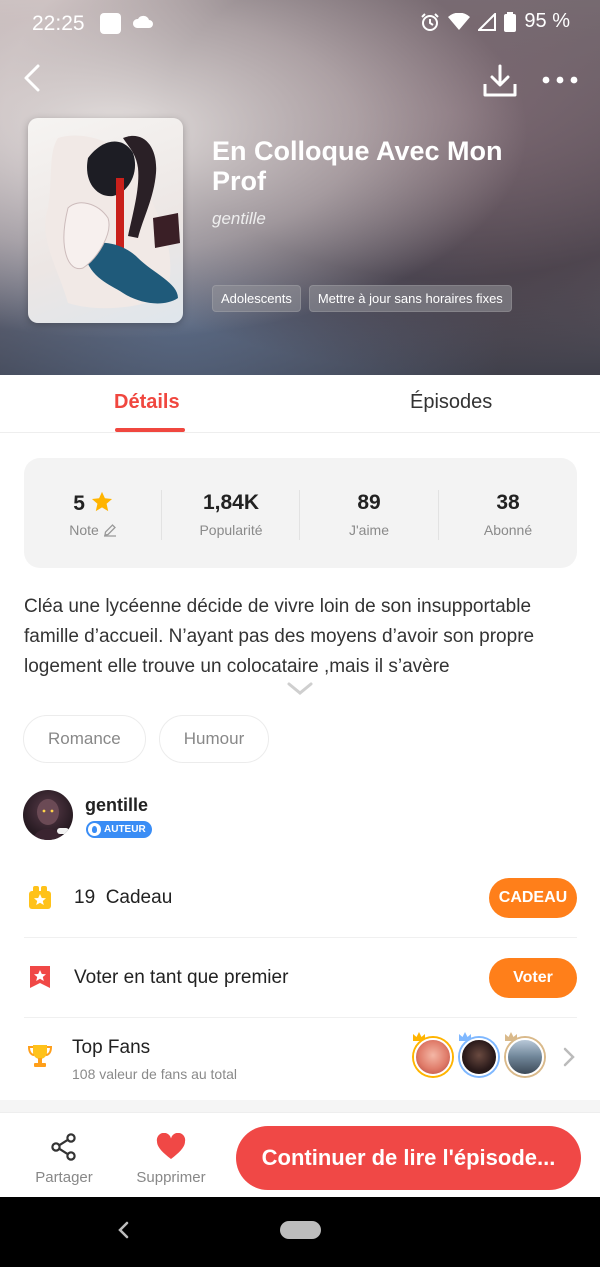 The width and height of the screenshot is (600, 1267). I want to click on rating-label: Note, so click(84, 530).